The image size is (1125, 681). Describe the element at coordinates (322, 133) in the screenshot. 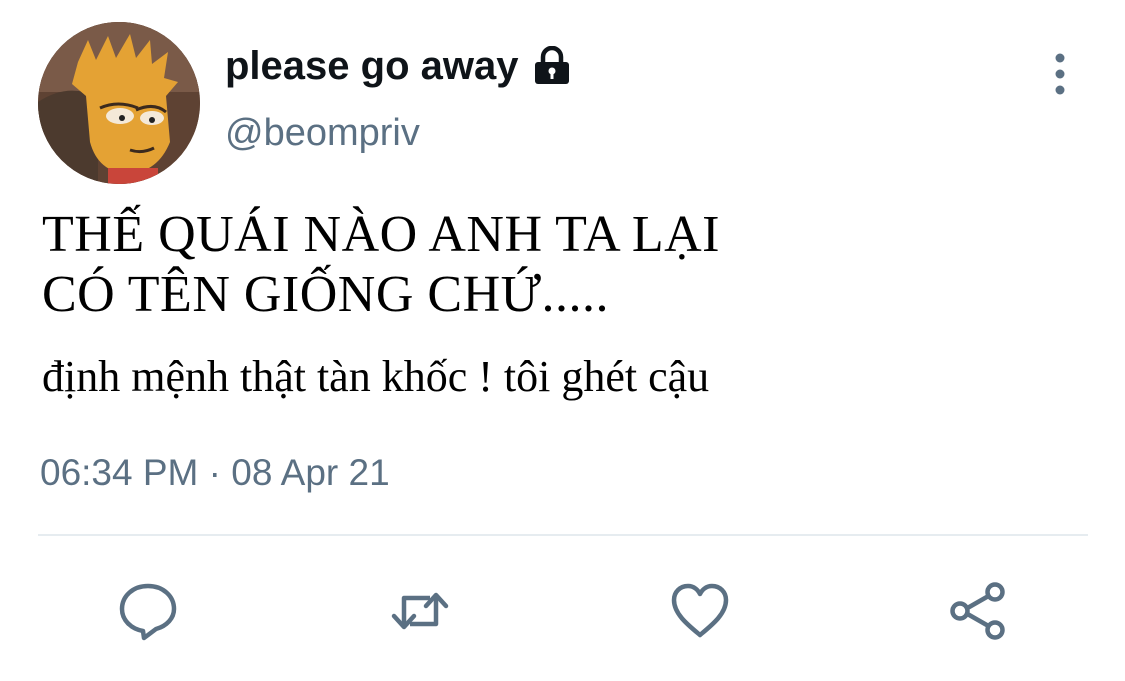

I see `user-handle: @beompriv` at that location.